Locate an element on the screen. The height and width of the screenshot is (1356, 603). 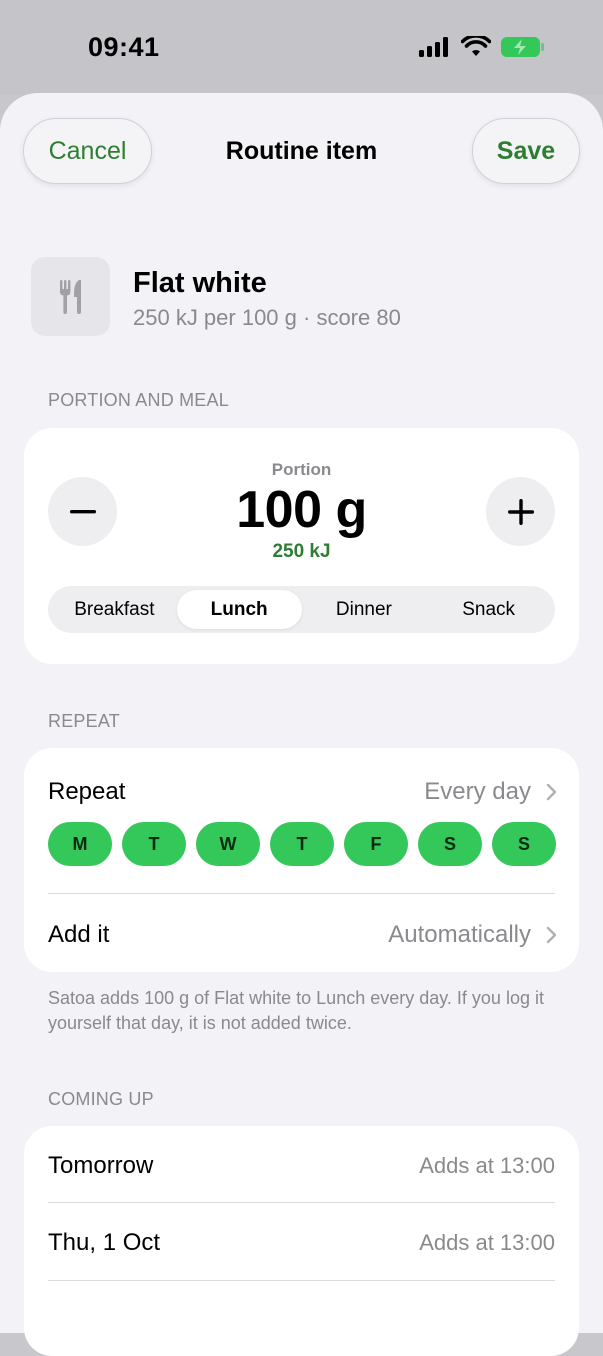
repeat-row: Repeat Every day is located at coordinates (301, 783).